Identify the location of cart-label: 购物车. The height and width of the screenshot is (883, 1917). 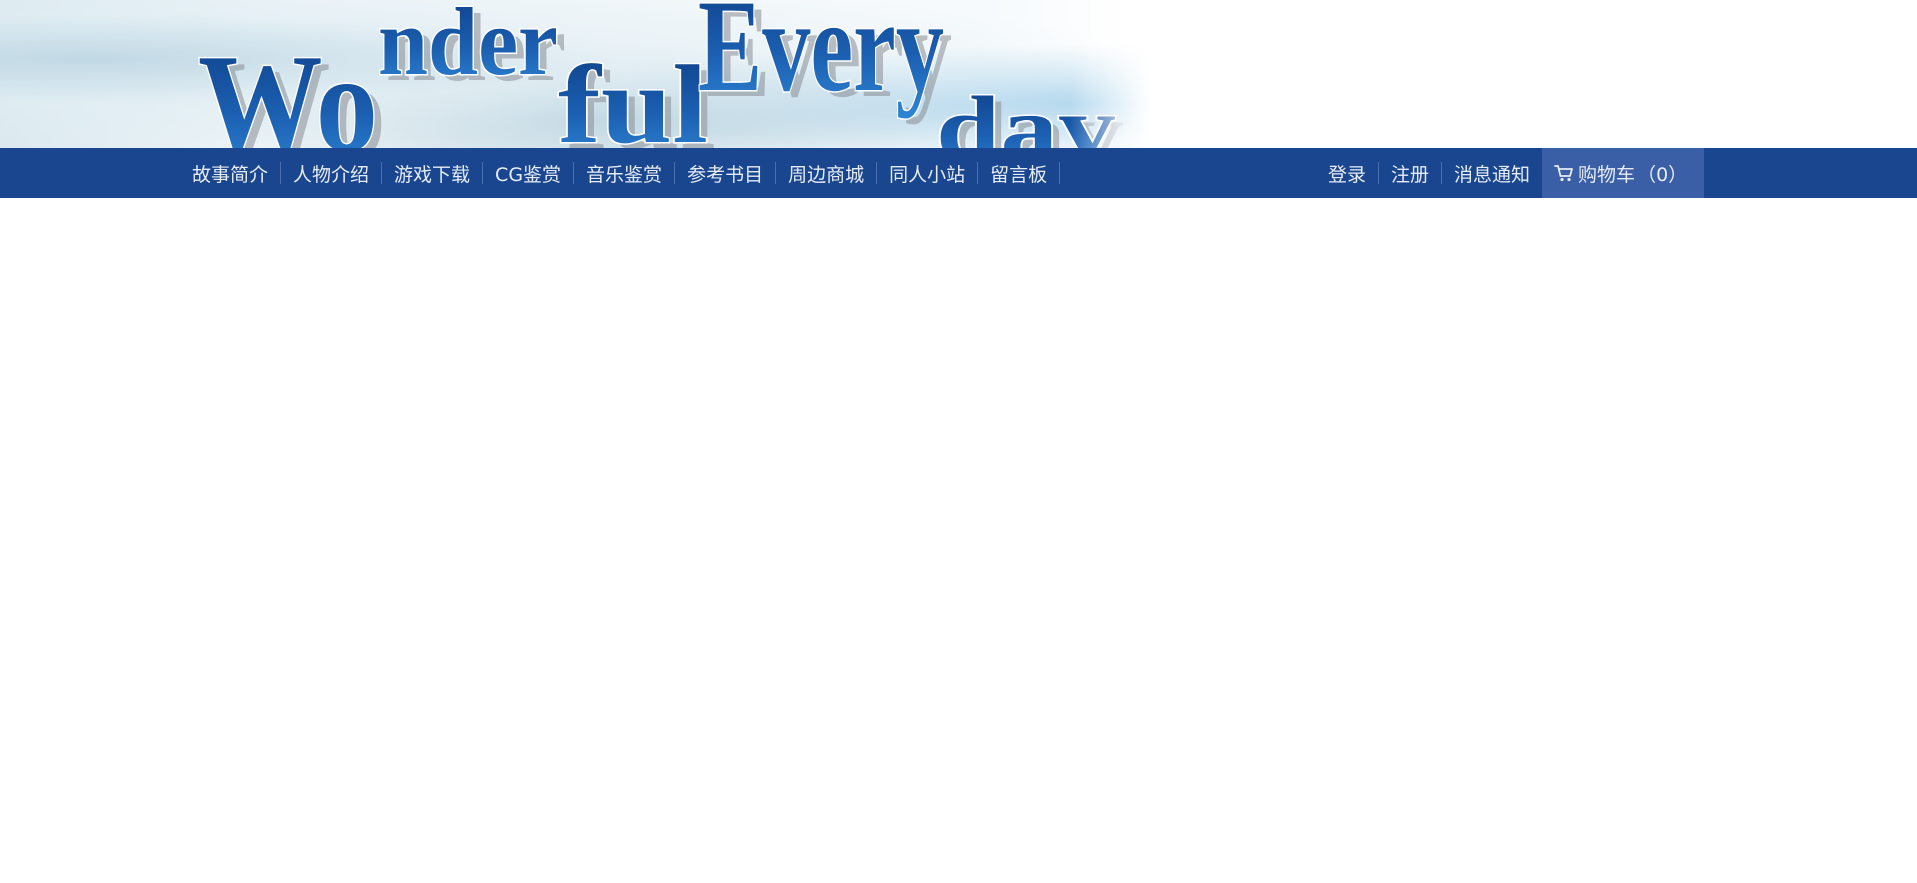
(1607, 174).